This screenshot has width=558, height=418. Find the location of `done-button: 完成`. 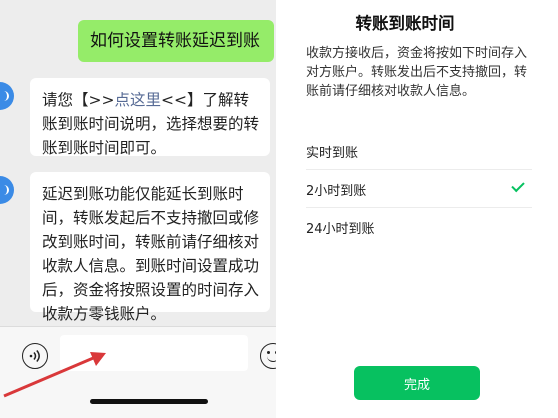

done-button: 完成 is located at coordinates (417, 383).